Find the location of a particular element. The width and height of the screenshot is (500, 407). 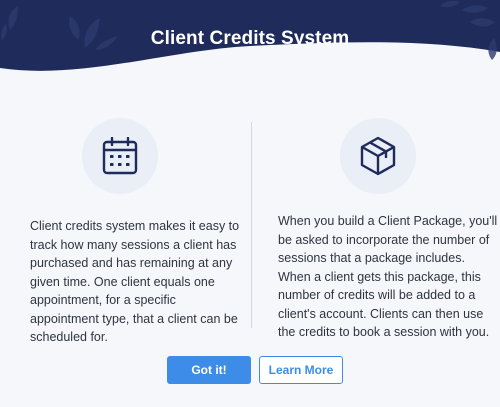

package-box-icon is located at coordinates (378, 156).